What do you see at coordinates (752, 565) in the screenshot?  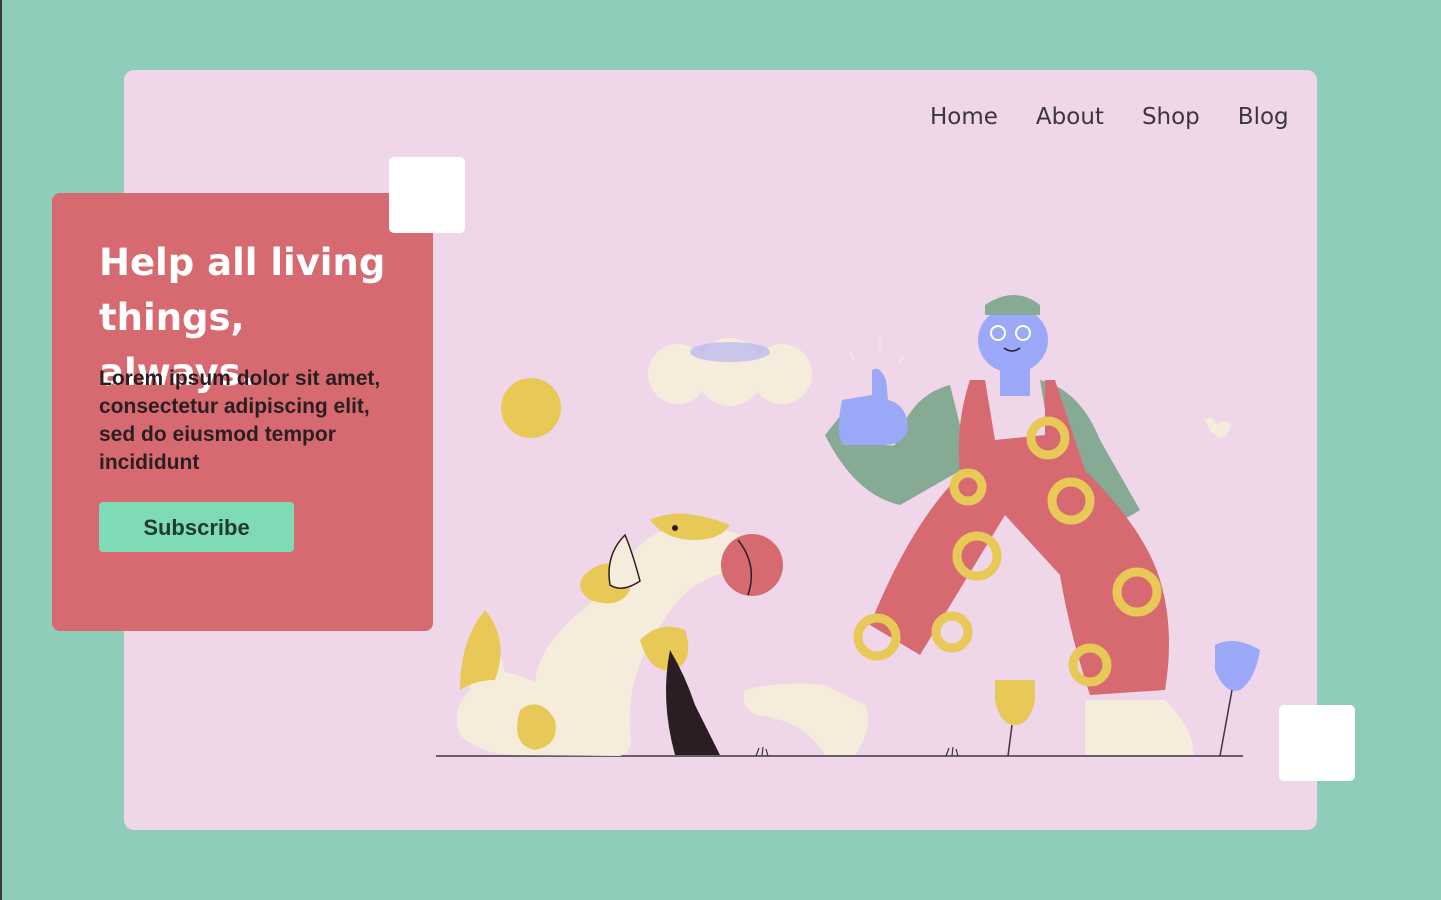 I see `ball-icon` at bounding box center [752, 565].